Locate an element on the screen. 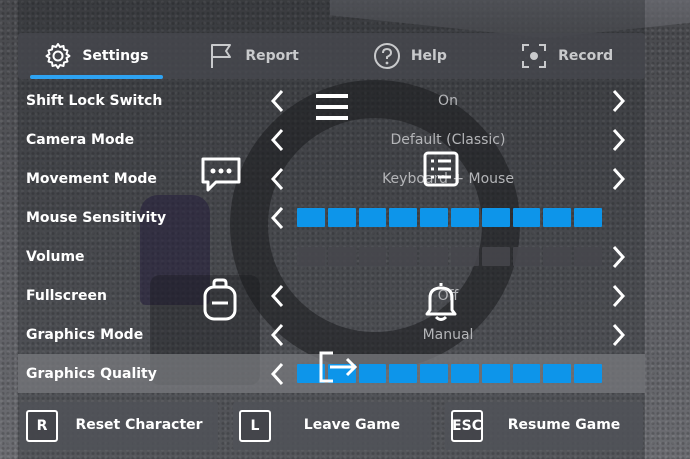 The image size is (690, 459). keyboard-shortcut-badge: ESC is located at coordinates (467, 426).